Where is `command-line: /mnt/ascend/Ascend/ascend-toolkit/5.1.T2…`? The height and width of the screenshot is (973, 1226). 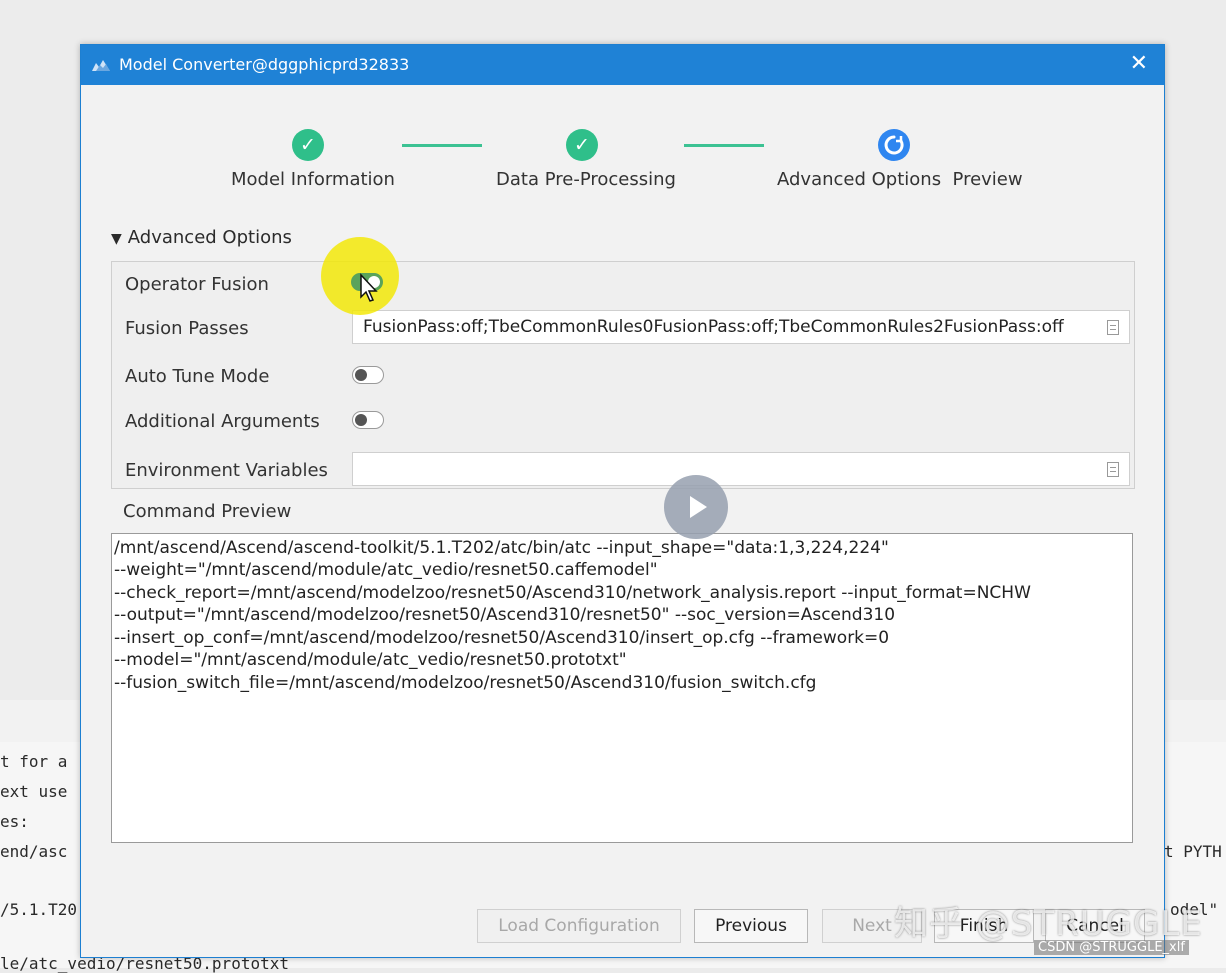 command-line: /mnt/ascend/Ascend/ascend-toolkit/5.1.T2… is located at coordinates (501, 548).